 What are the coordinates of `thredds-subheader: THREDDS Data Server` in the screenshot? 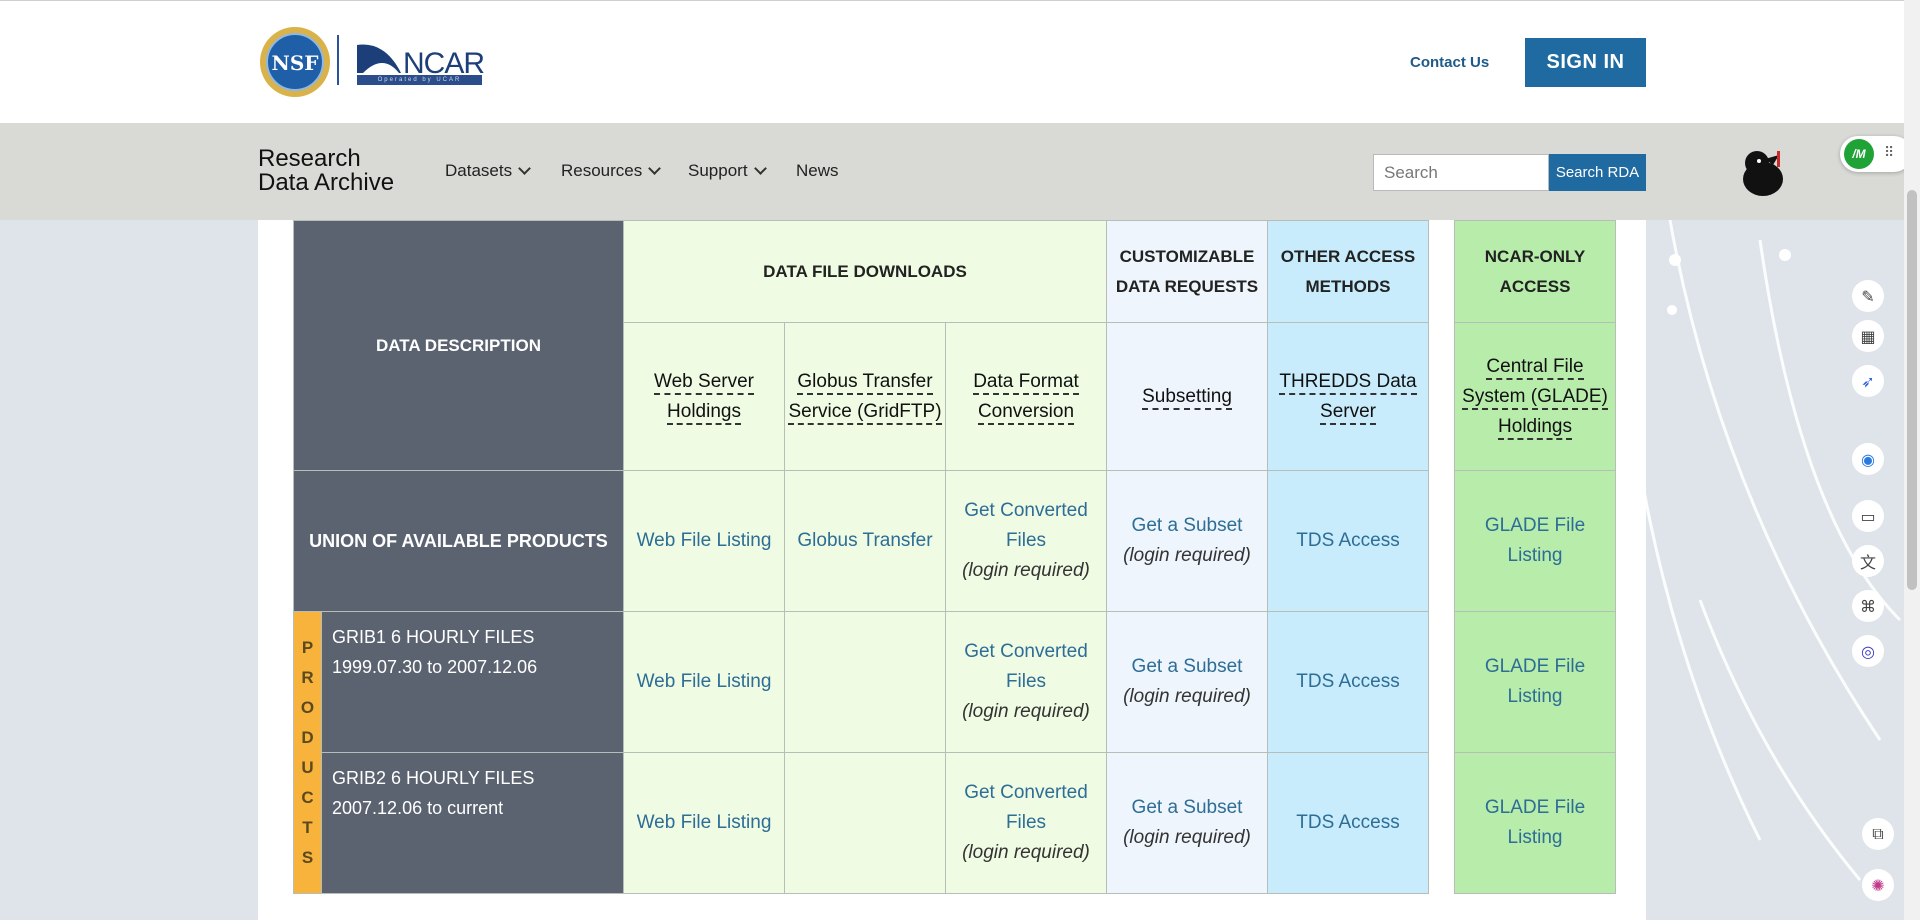 It's located at (1348, 396).